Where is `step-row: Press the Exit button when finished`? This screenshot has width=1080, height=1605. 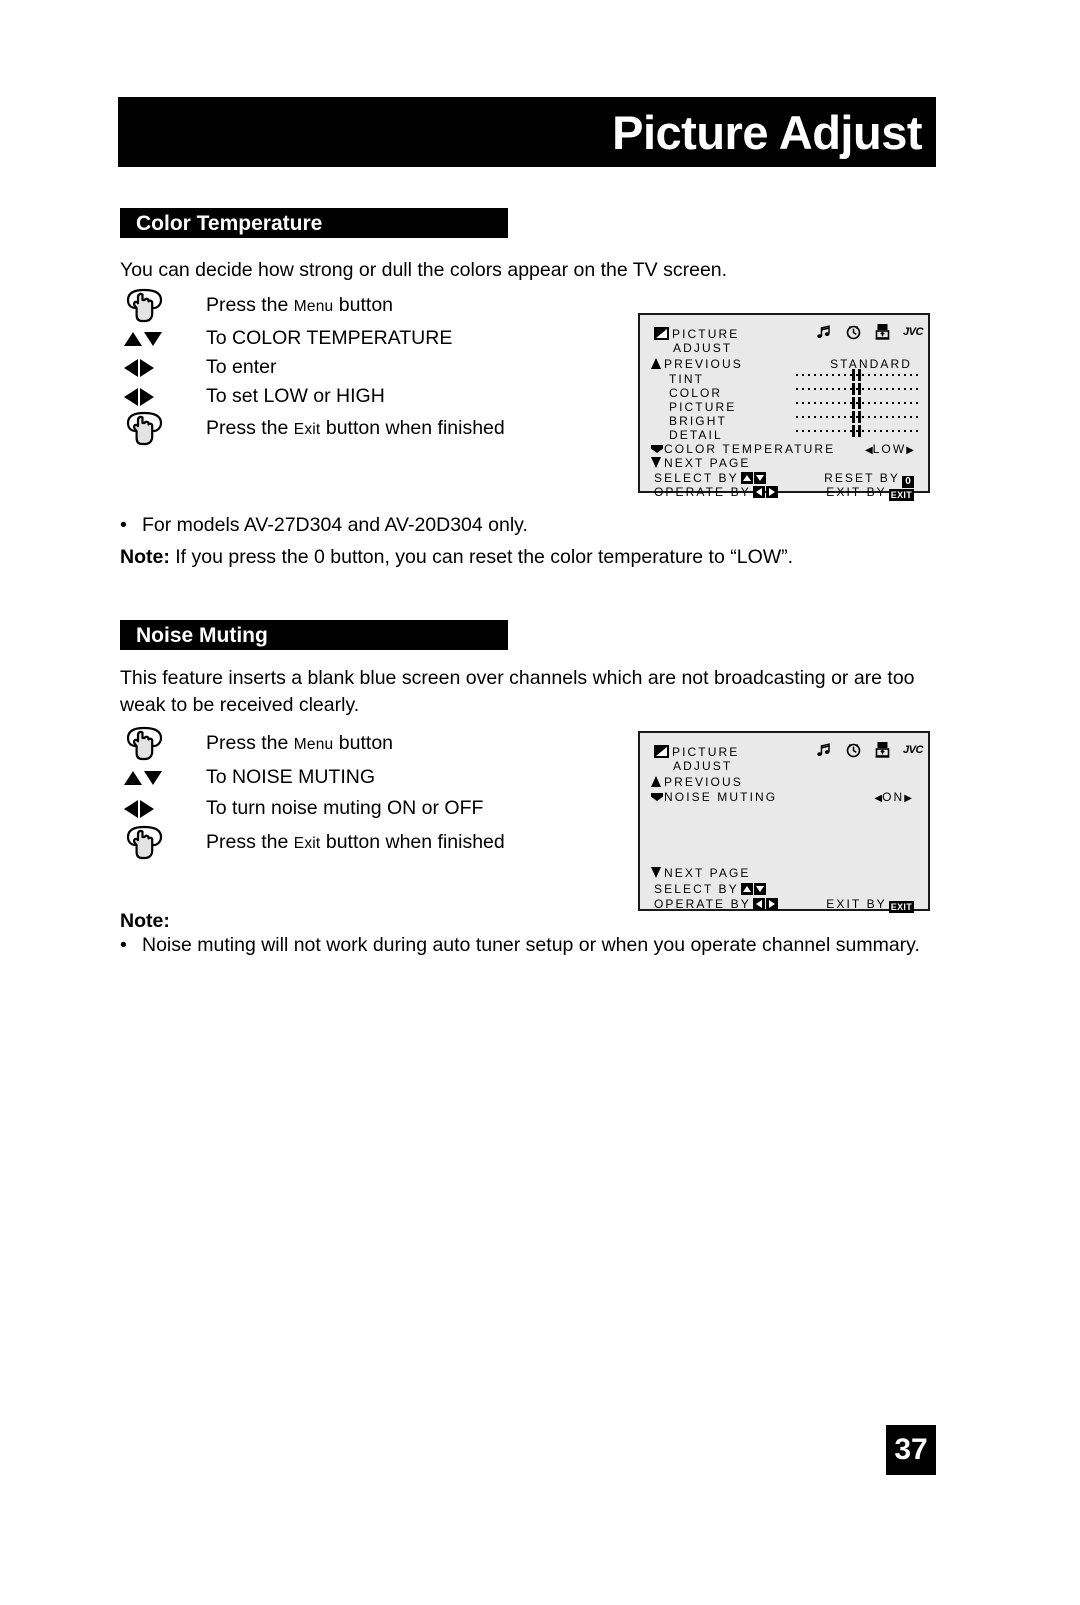 step-row: Press the Exit button when finished is located at coordinates (370, 429).